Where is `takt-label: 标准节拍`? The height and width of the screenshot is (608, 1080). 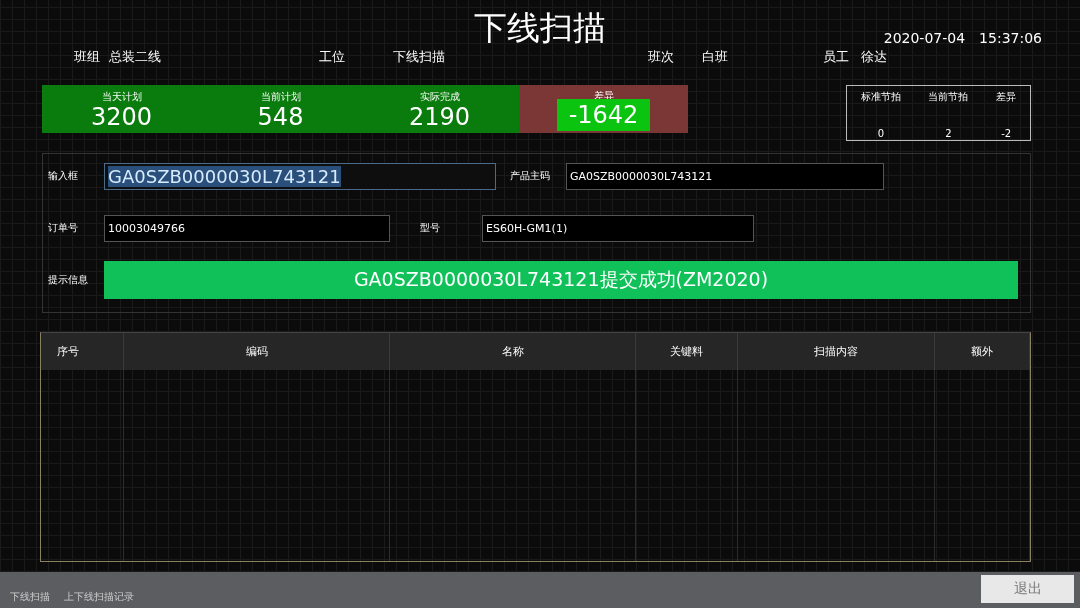 takt-label: 标准节拍 is located at coordinates (880, 97).